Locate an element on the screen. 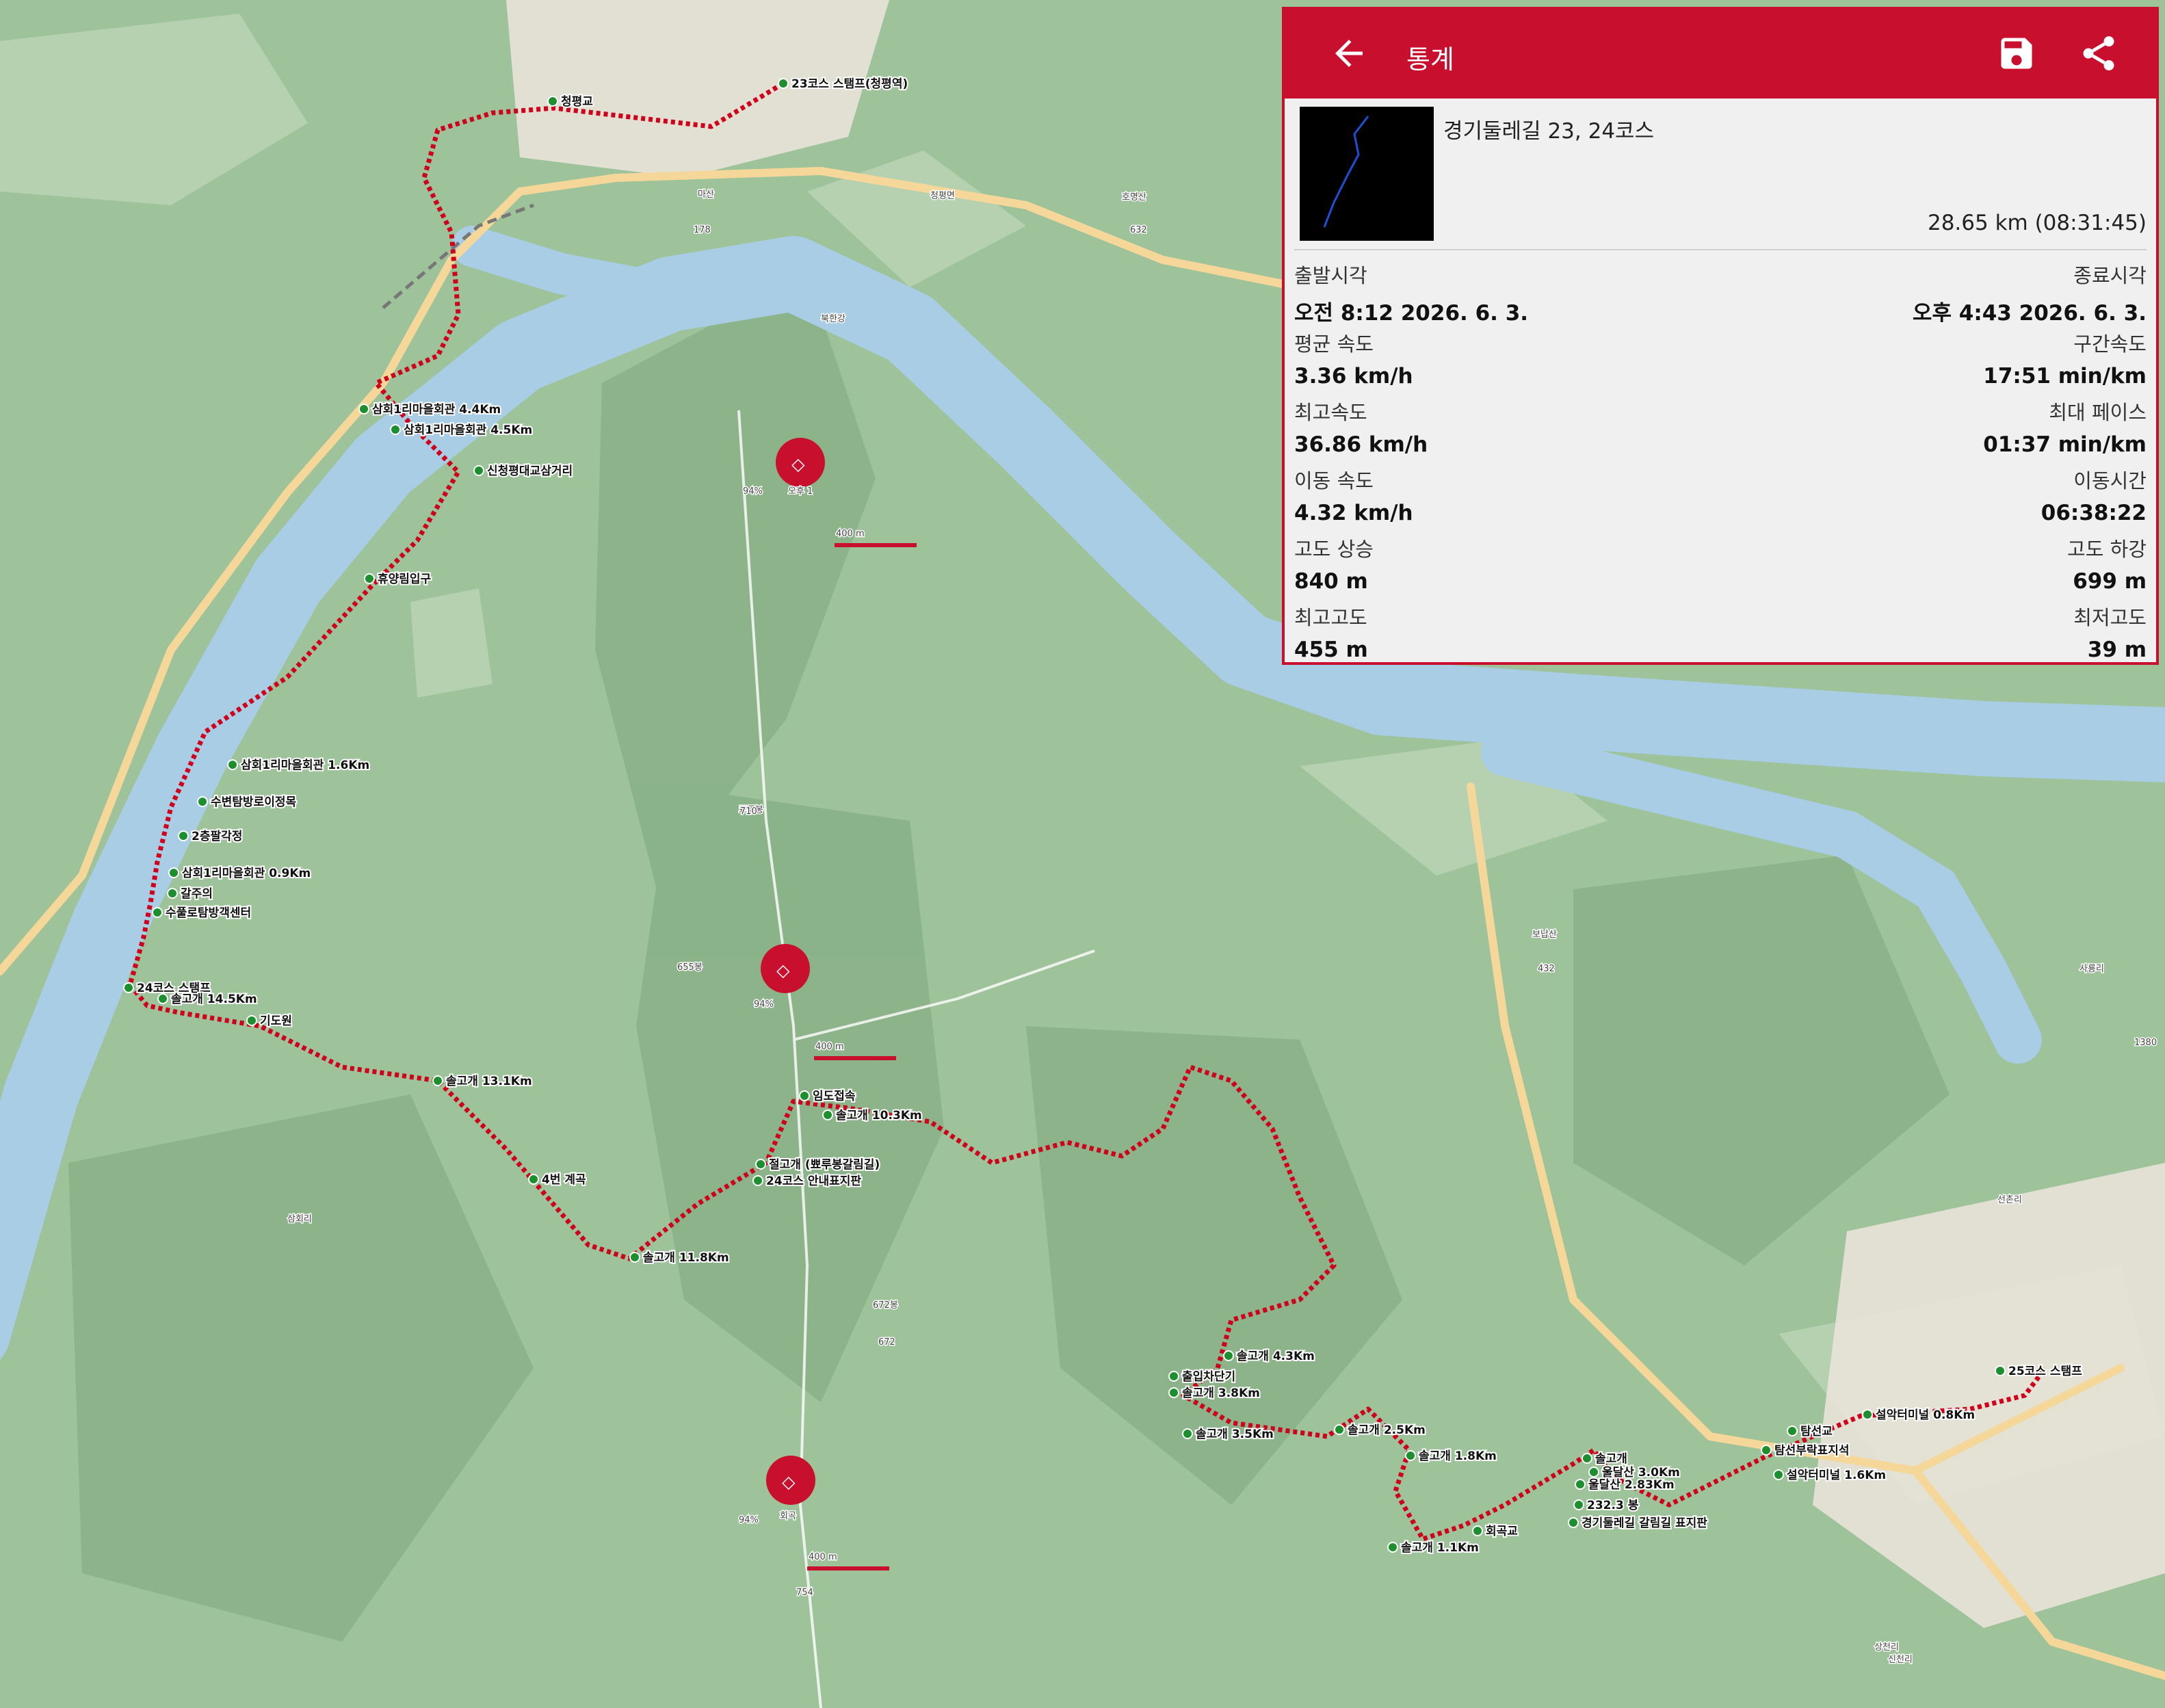 The height and width of the screenshot is (1708, 2165). waypoint-label: 솔고개 is located at coordinates (1611, 1459).